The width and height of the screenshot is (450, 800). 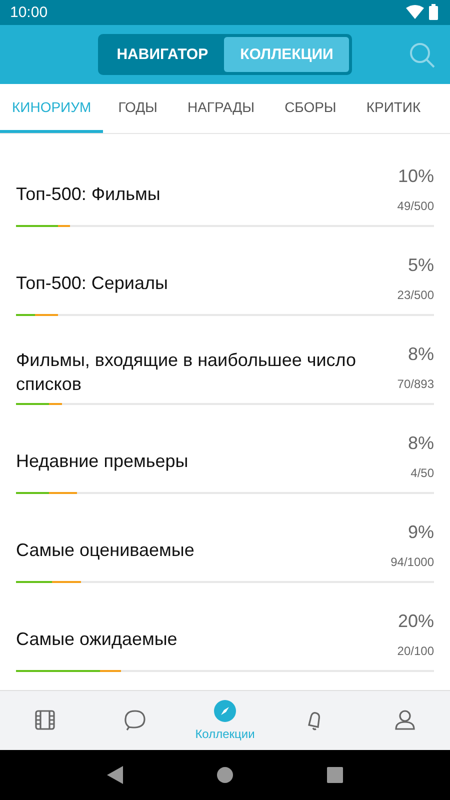 What do you see at coordinates (415, 621) in the screenshot?
I see `percent-label: 20%` at bounding box center [415, 621].